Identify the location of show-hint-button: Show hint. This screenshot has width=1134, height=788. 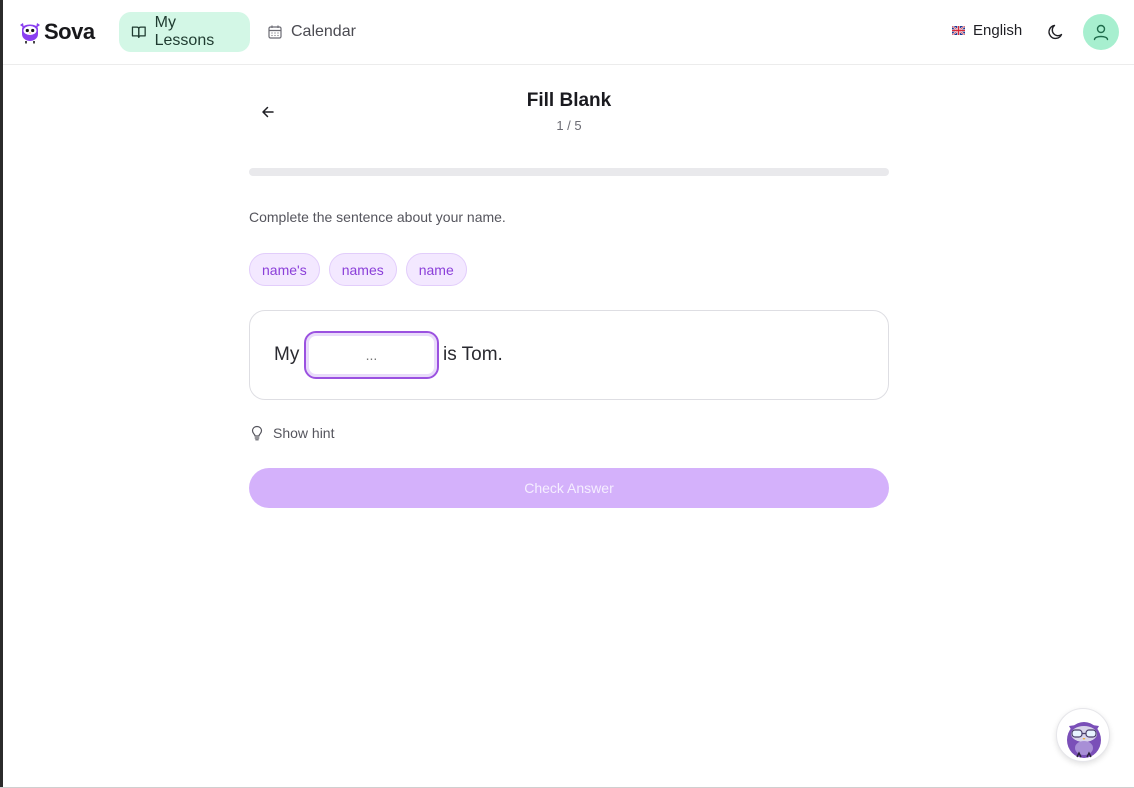
(291, 433).